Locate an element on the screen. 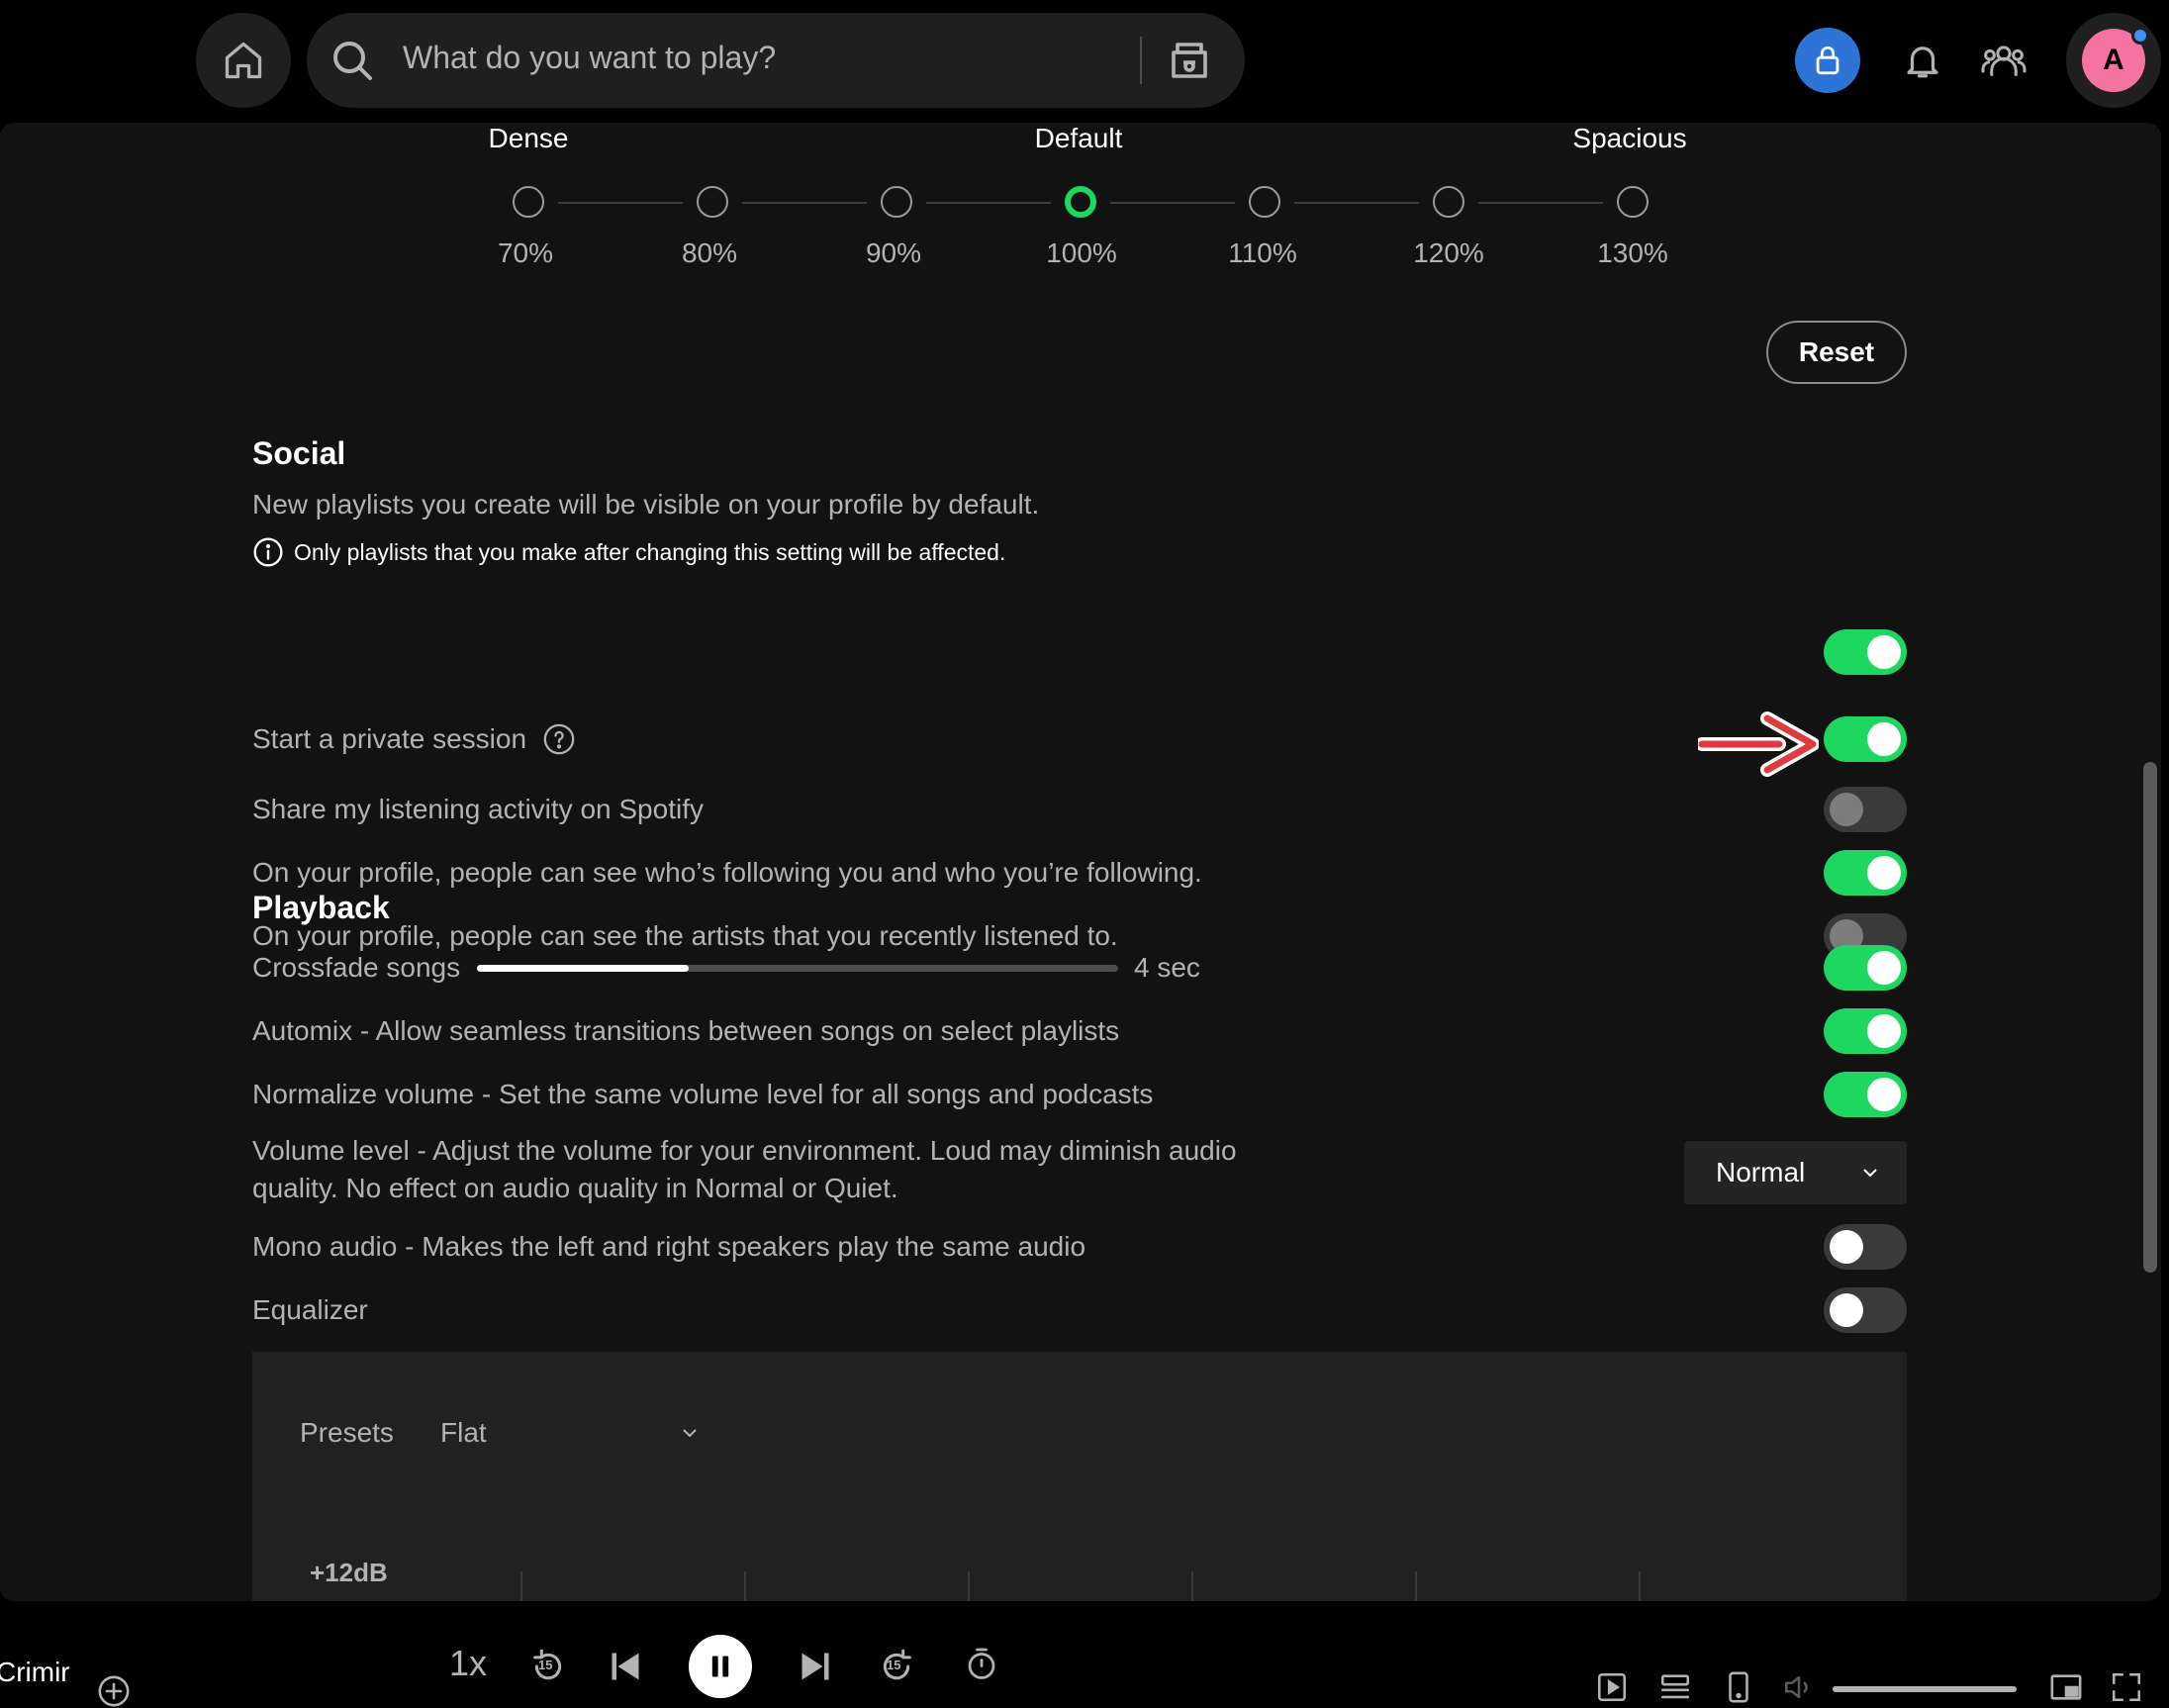  volume-level-dropdown: Normal is located at coordinates (1795, 1172).